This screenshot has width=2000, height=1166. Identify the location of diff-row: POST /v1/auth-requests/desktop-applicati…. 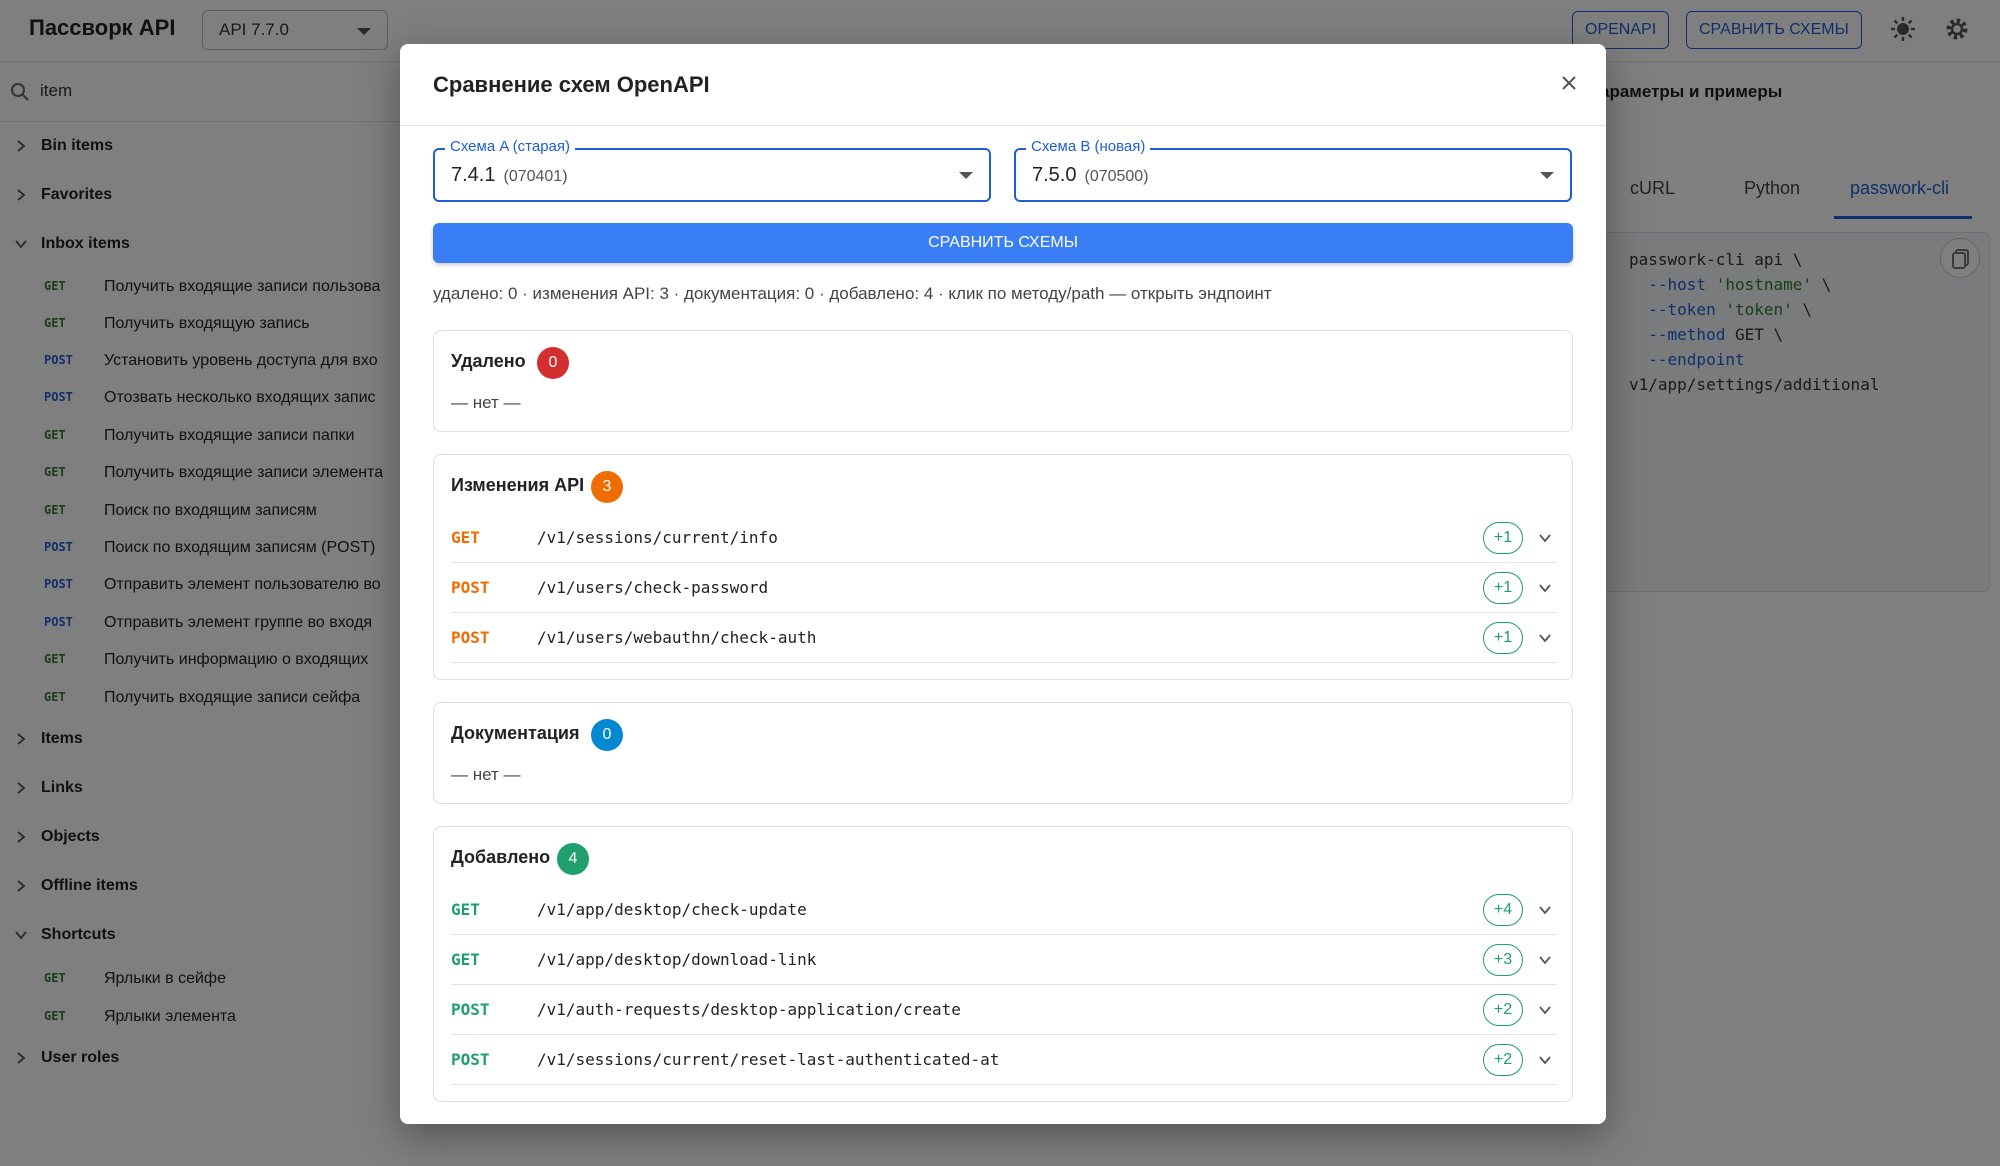
(1004, 1010).